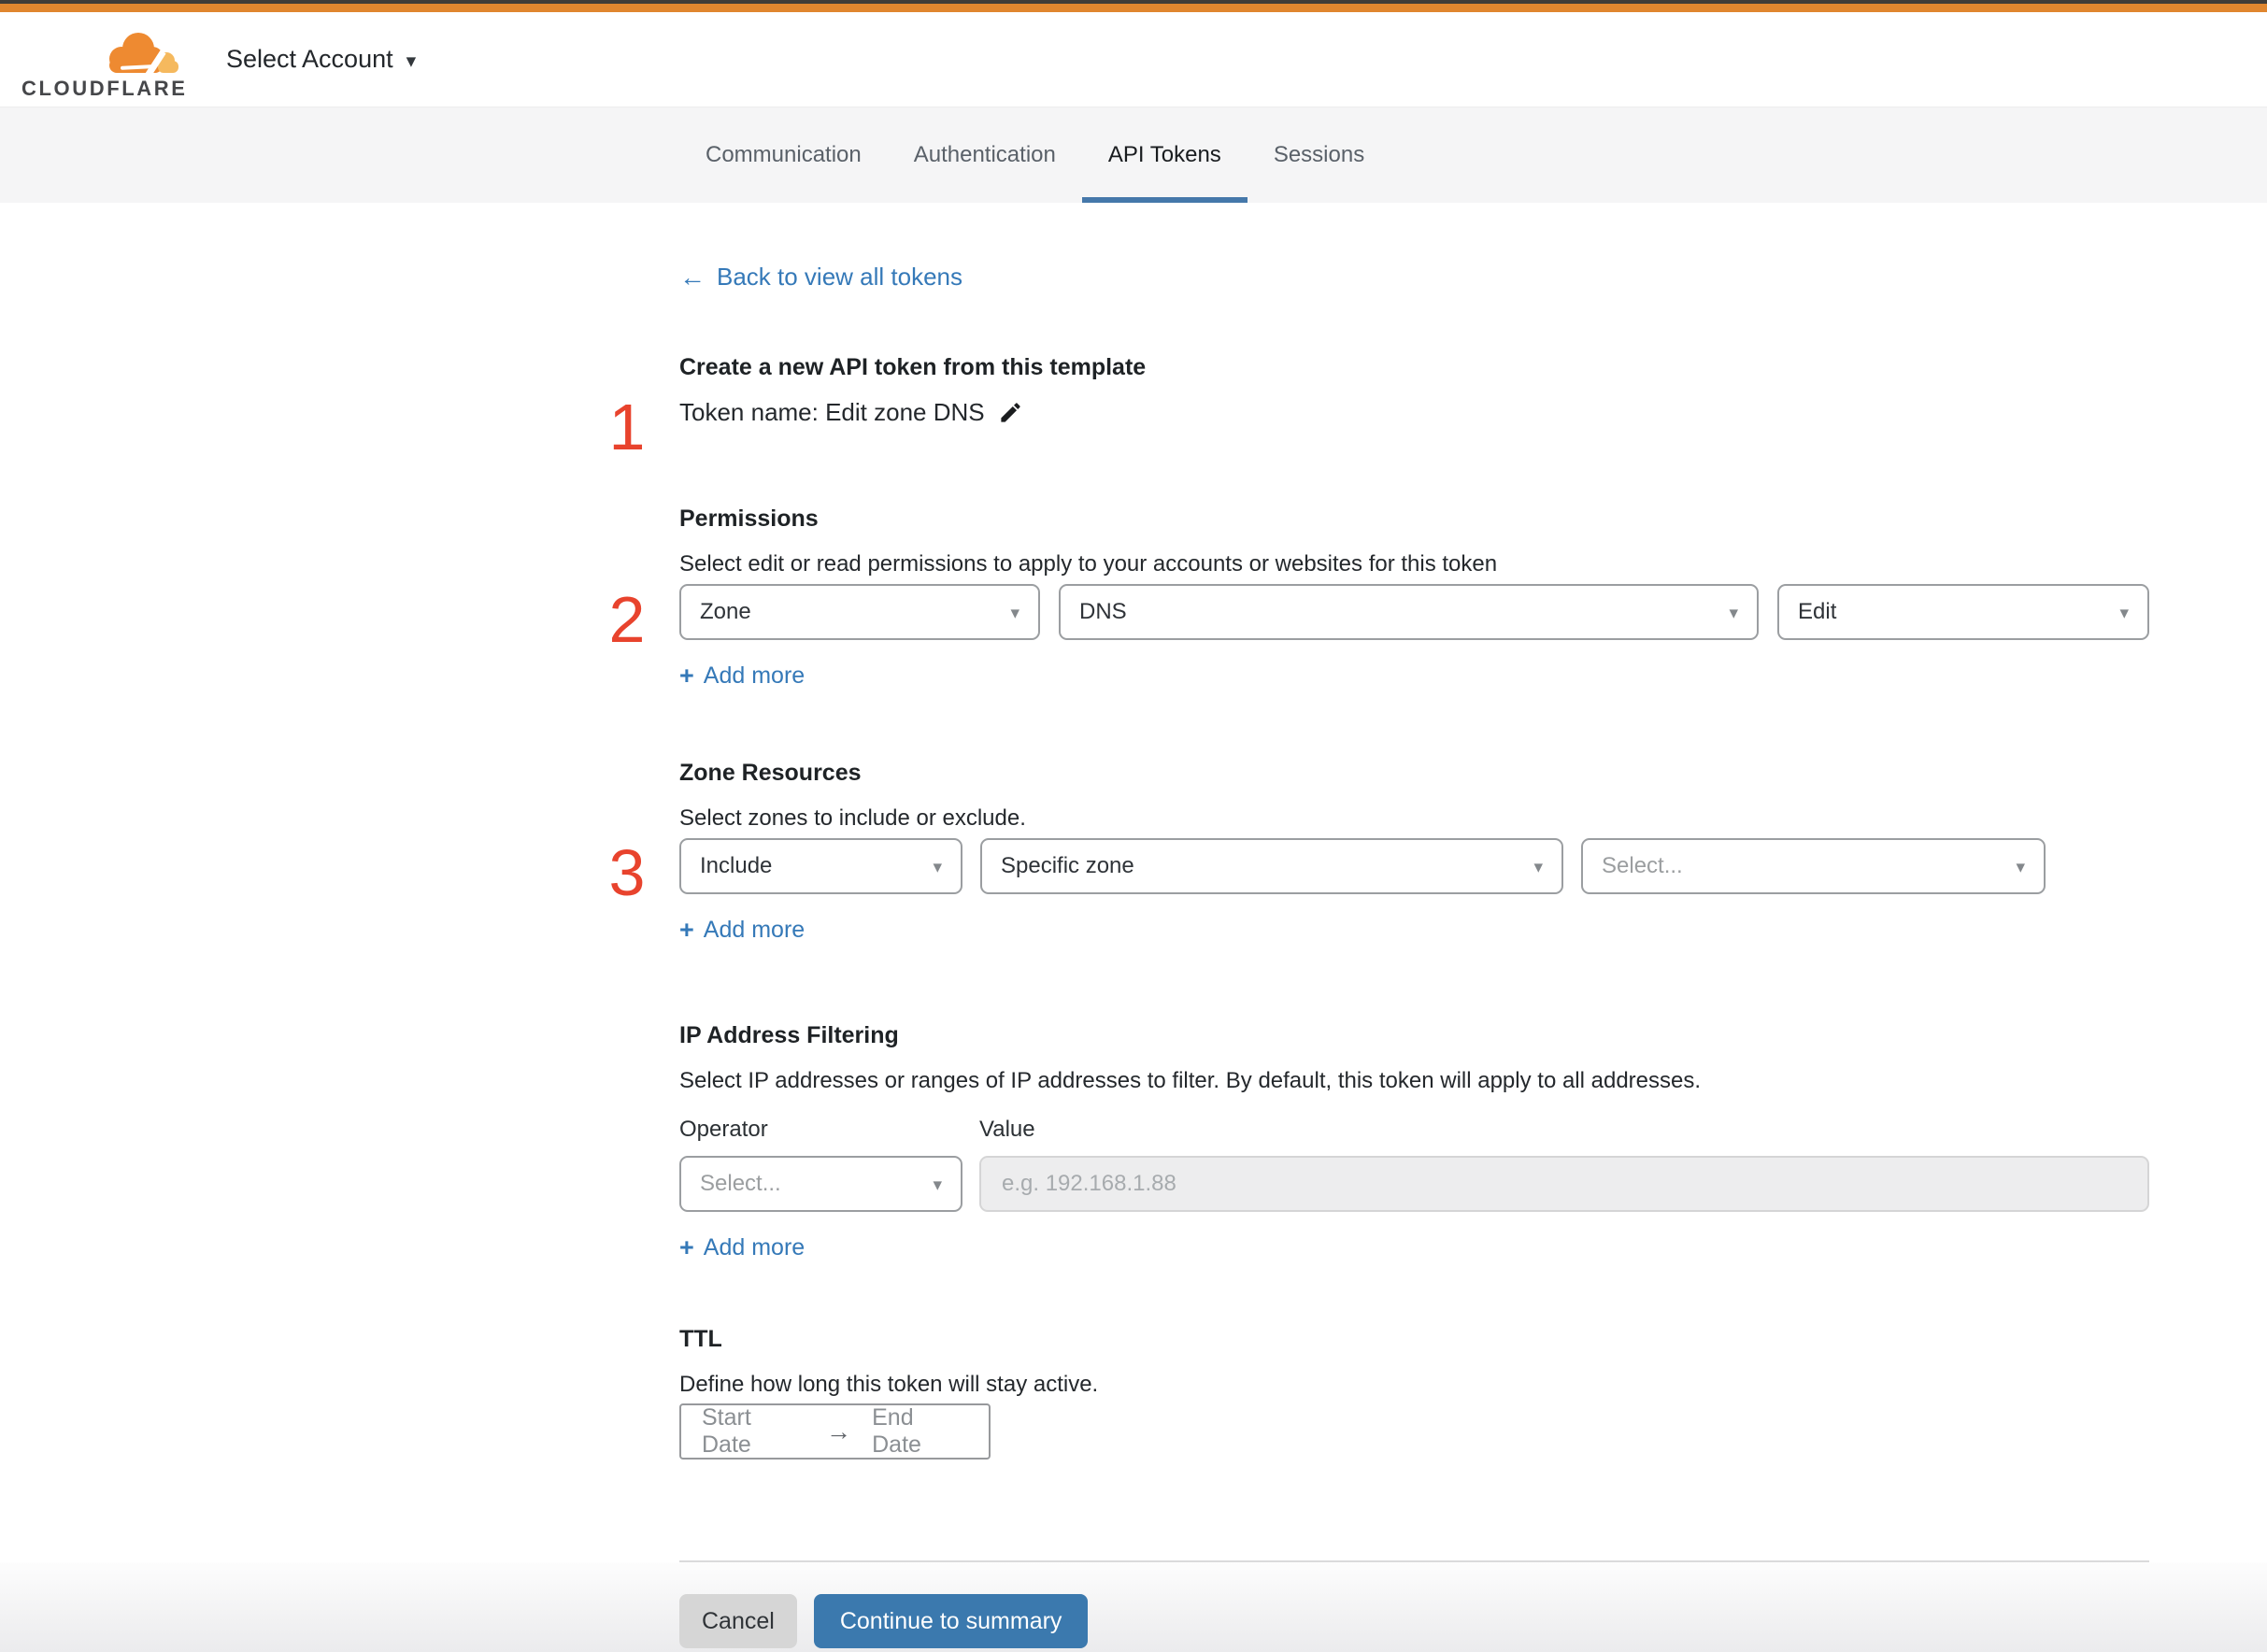 The height and width of the screenshot is (1652, 2267). Describe the element at coordinates (784, 155) in the screenshot. I see `tab-communication: Communication` at that location.